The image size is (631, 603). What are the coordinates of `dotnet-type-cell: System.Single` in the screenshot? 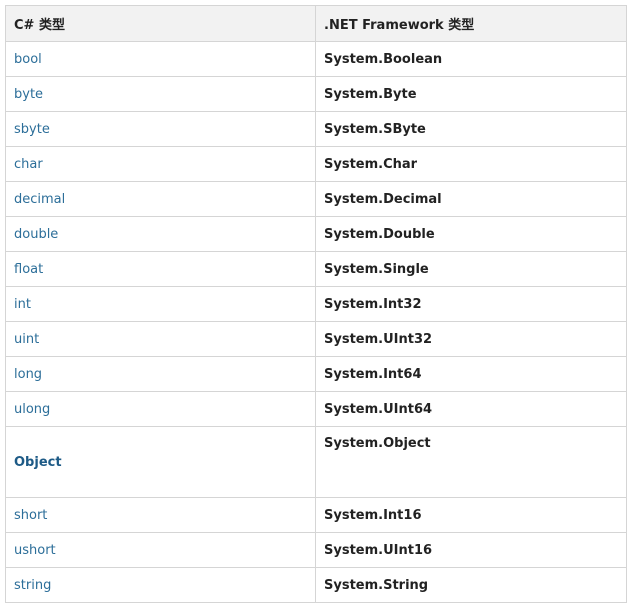 It's located at (471, 269).